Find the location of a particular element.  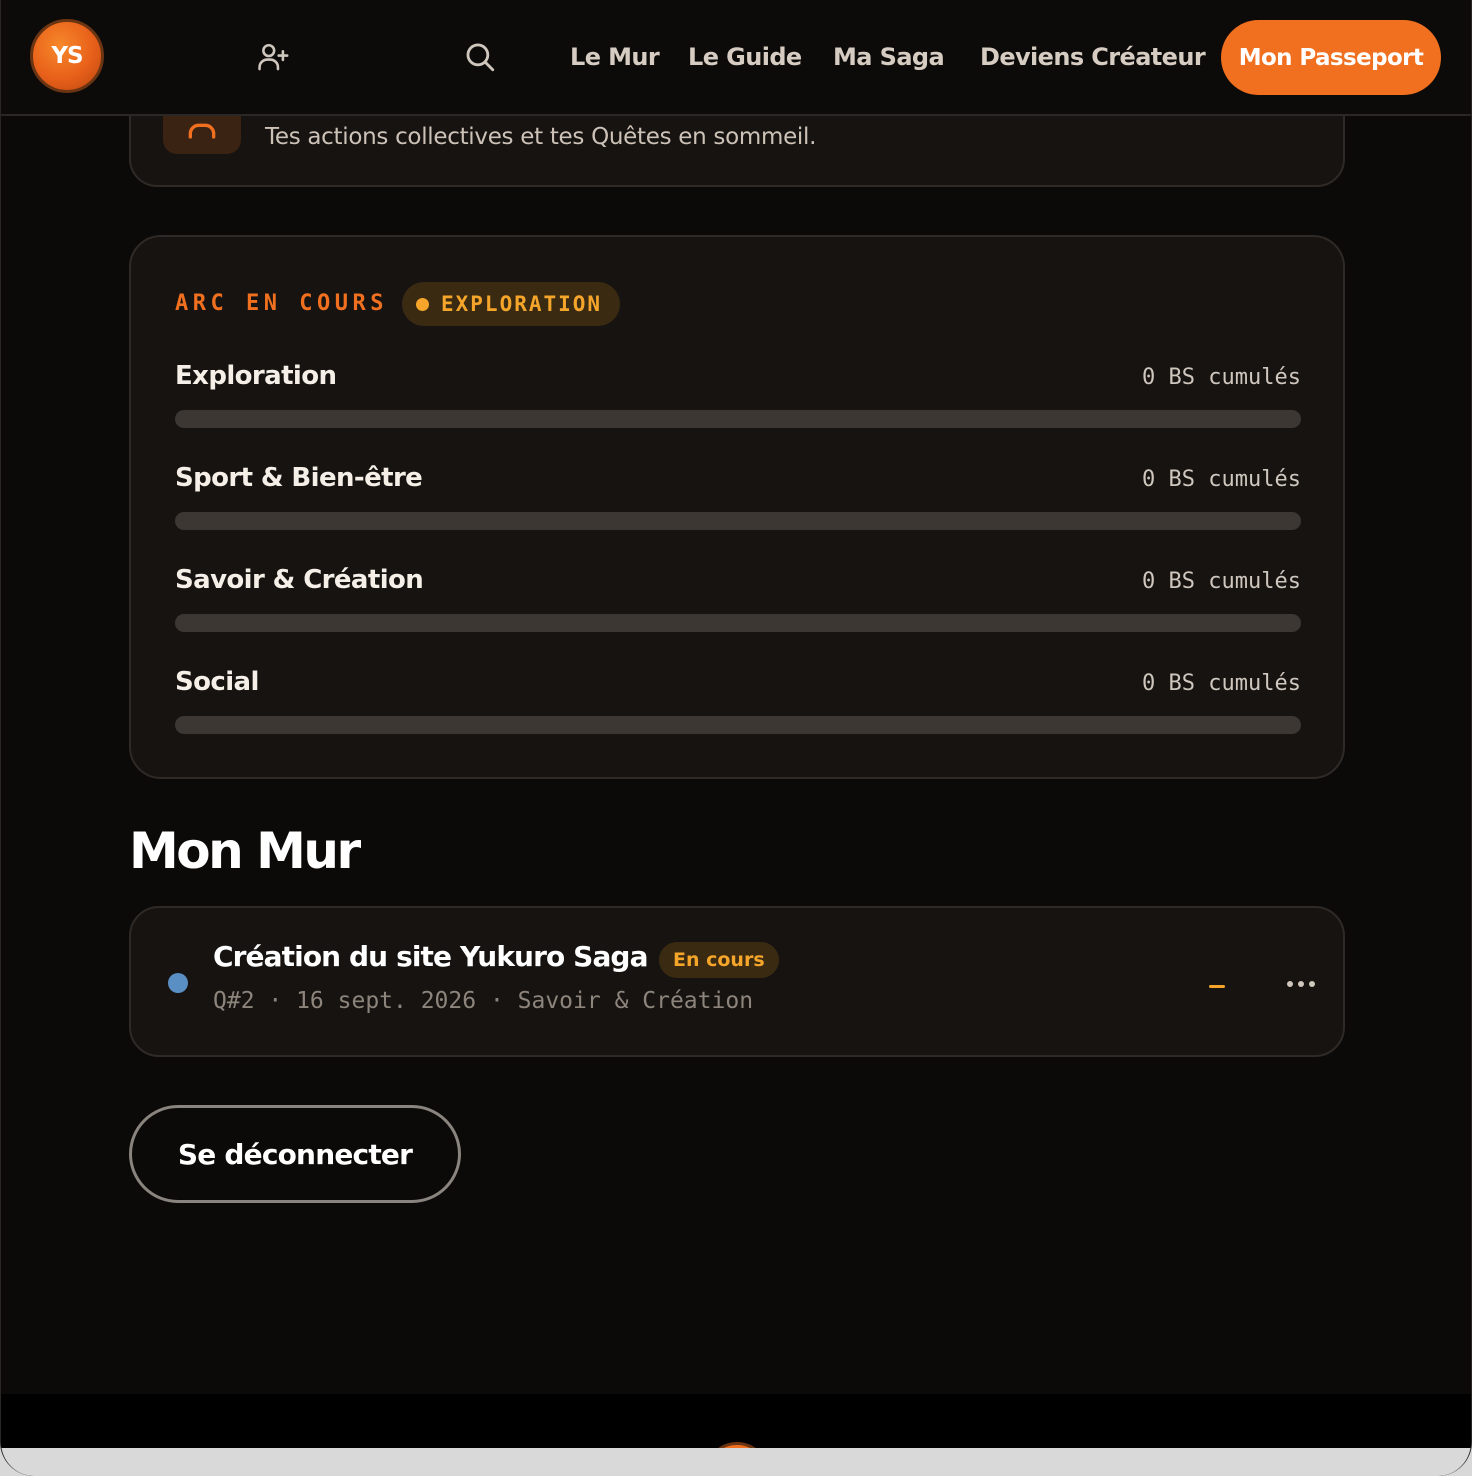

nav-link-ma-saga: Ma Saga is located at coordinates (889, 57).